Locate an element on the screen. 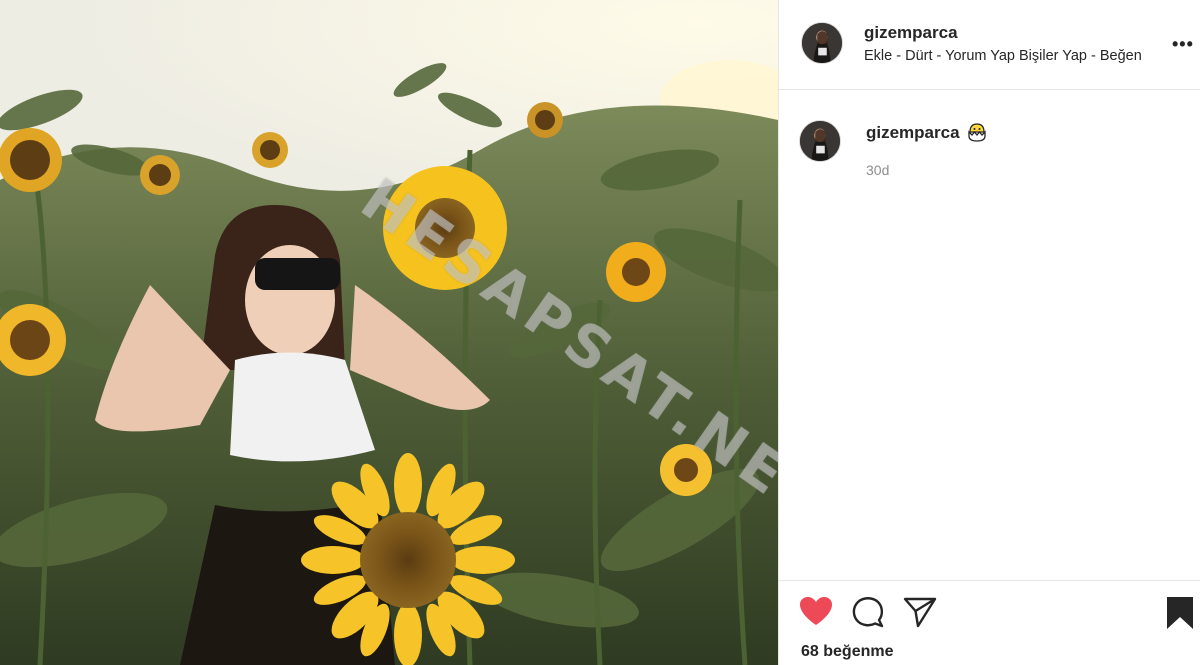  more-options-icon: ••• is located at coordinates (1183, 44).